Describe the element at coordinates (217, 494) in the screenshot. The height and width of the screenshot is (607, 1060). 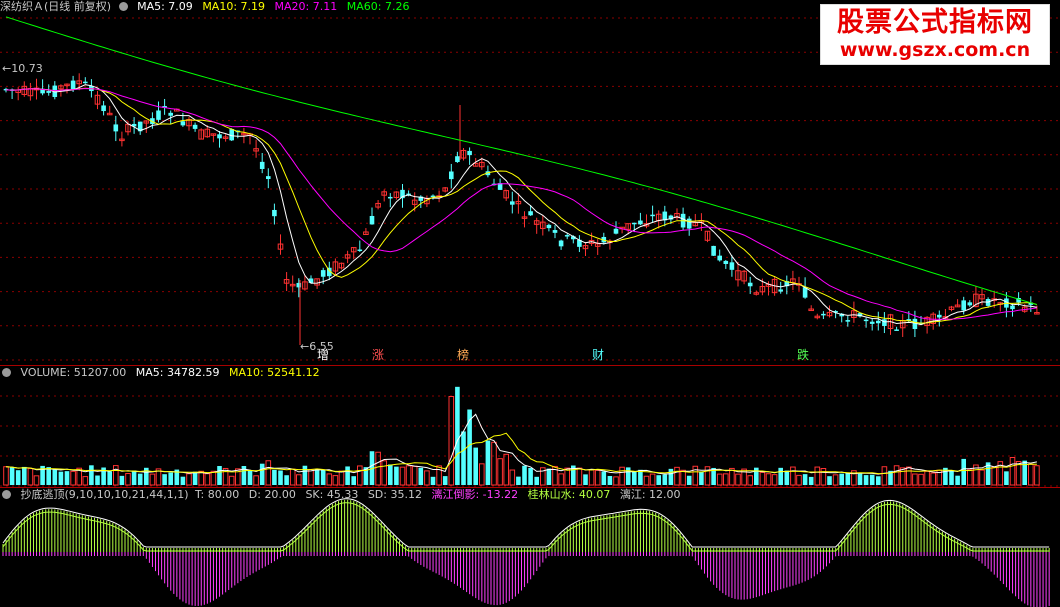
I see `indicator-t: T: 80.00` at that location.